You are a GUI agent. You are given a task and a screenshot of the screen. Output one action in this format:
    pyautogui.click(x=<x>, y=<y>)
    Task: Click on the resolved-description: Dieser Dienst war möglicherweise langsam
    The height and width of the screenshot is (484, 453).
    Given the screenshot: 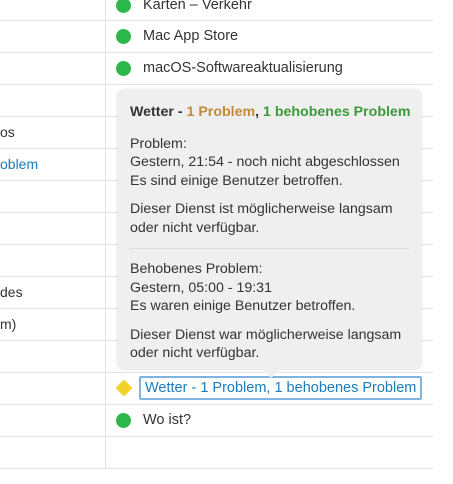 What is the action you would take?
    pyautogui.click(x=266, y=334)
    